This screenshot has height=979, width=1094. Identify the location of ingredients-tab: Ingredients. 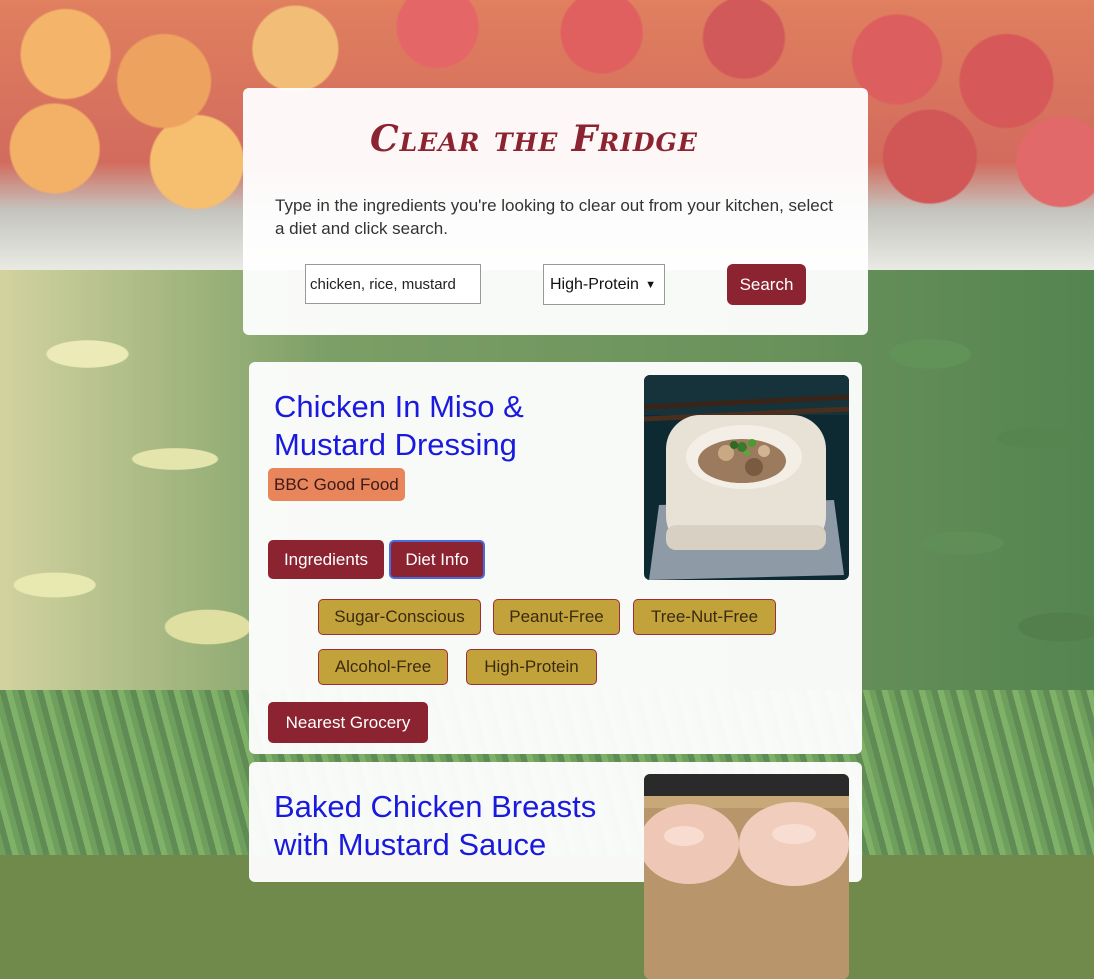
(326, 559).